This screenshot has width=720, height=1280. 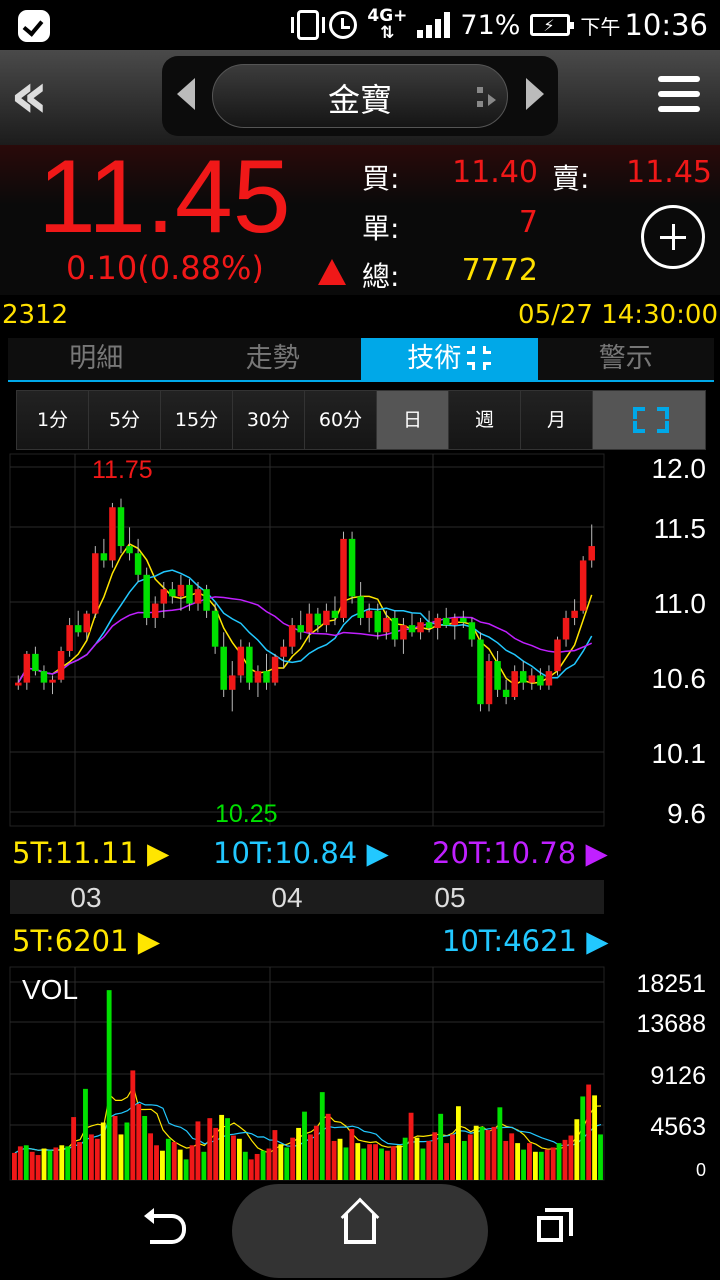 I want to click on period-15min: 15分, so click(x=197, y=420).